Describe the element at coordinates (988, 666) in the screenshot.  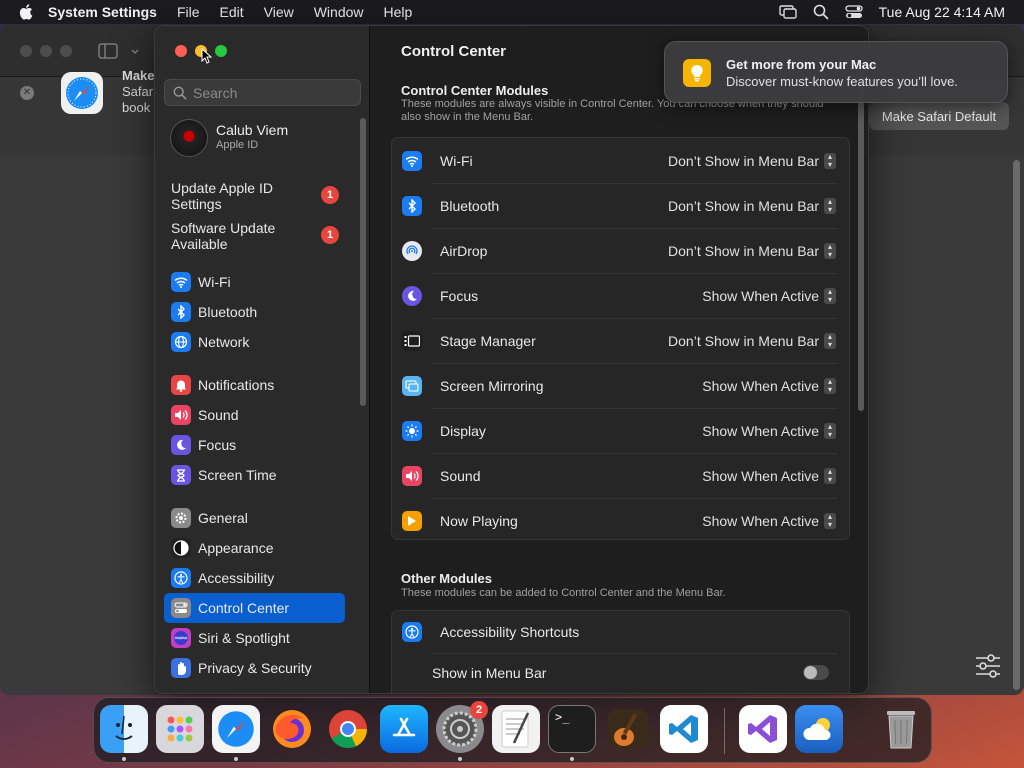
I see `sliders-icon` at that location.